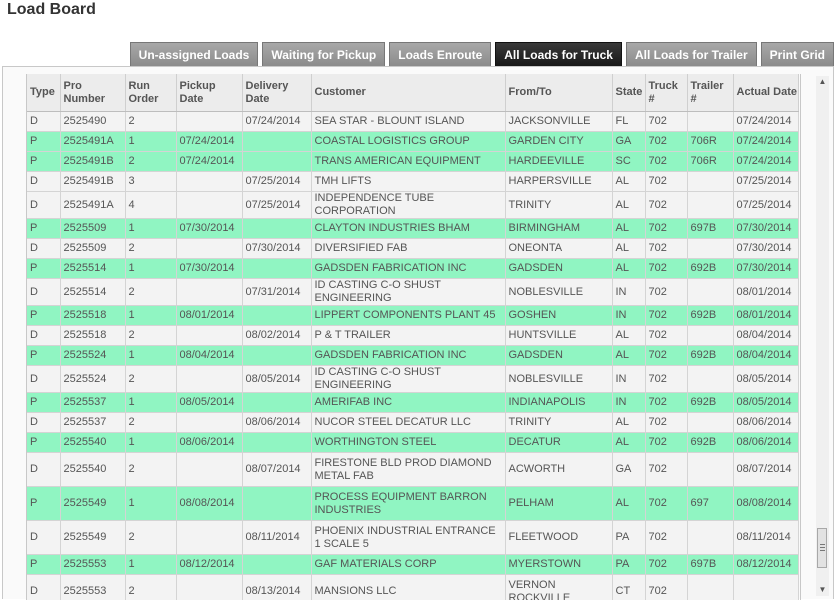 The height and width of the screenshot is (600, 836). I want to click on column-header-from-to: From/To, so click(558, 93).